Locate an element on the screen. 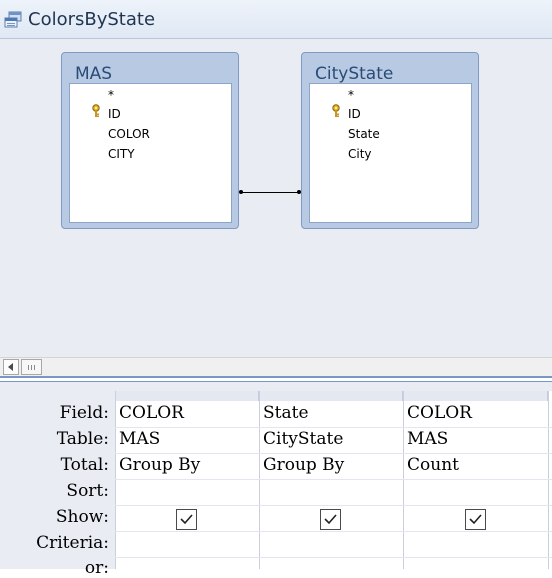 The image size is (552, 578). table-field-list-mas: MAS * ID COLOR CITY is located at coordinates (150, 140).